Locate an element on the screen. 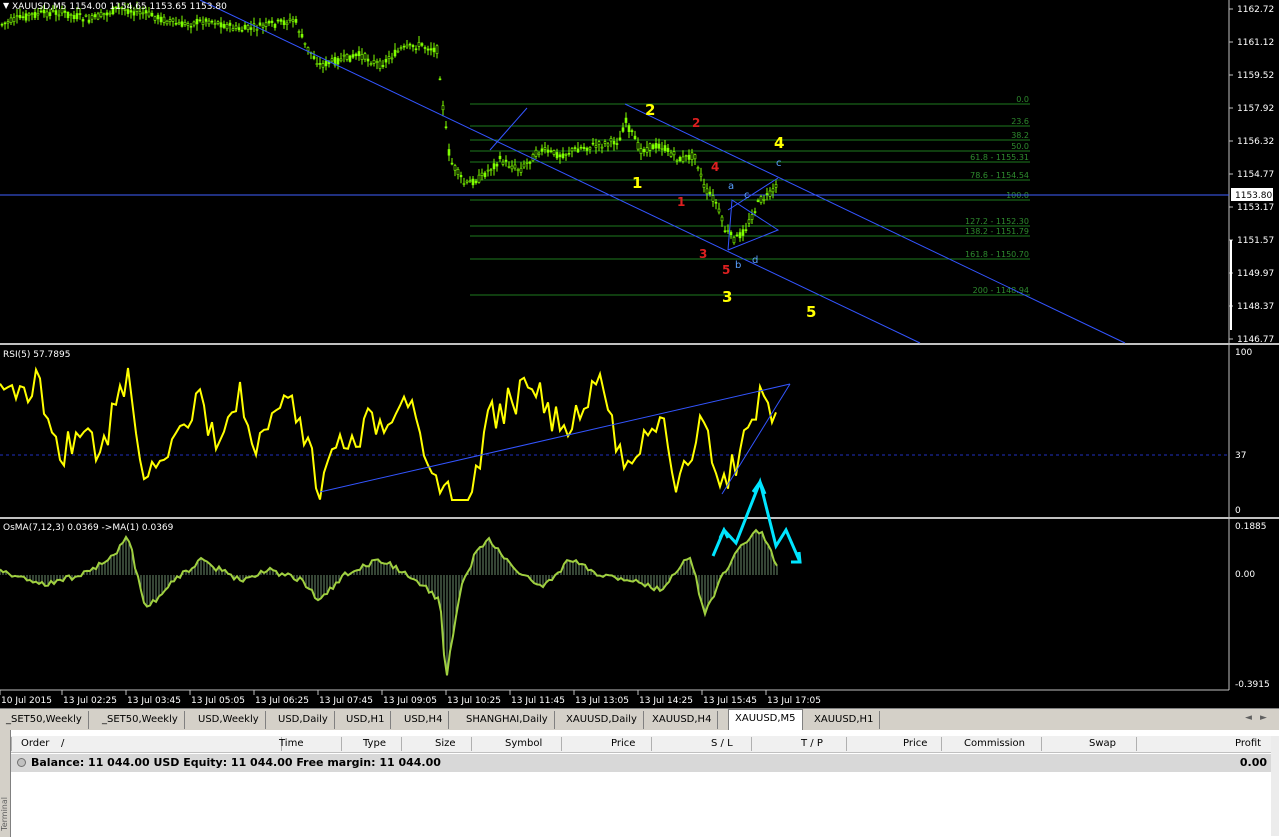 This screenshot has height=837, width=1279. wave-red-4: 4 is located at coordinates (715, 167).